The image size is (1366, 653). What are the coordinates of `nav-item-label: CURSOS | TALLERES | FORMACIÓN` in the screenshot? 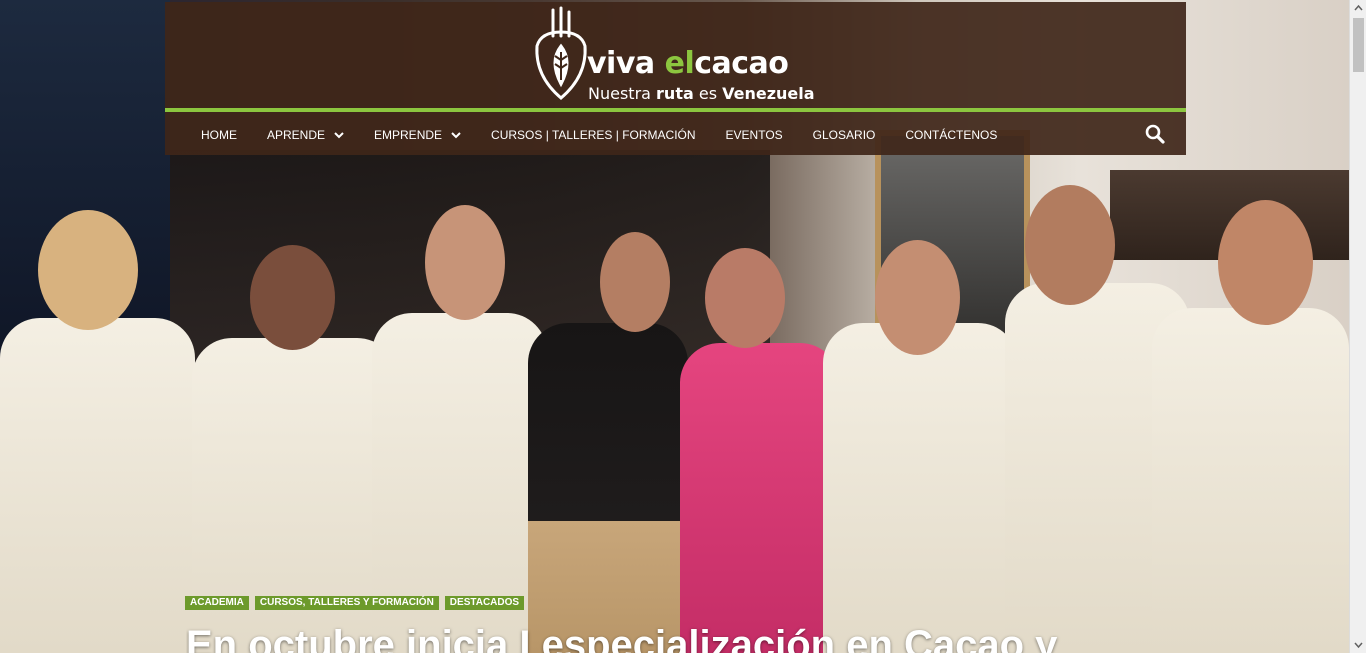 It's located at (593, 134).